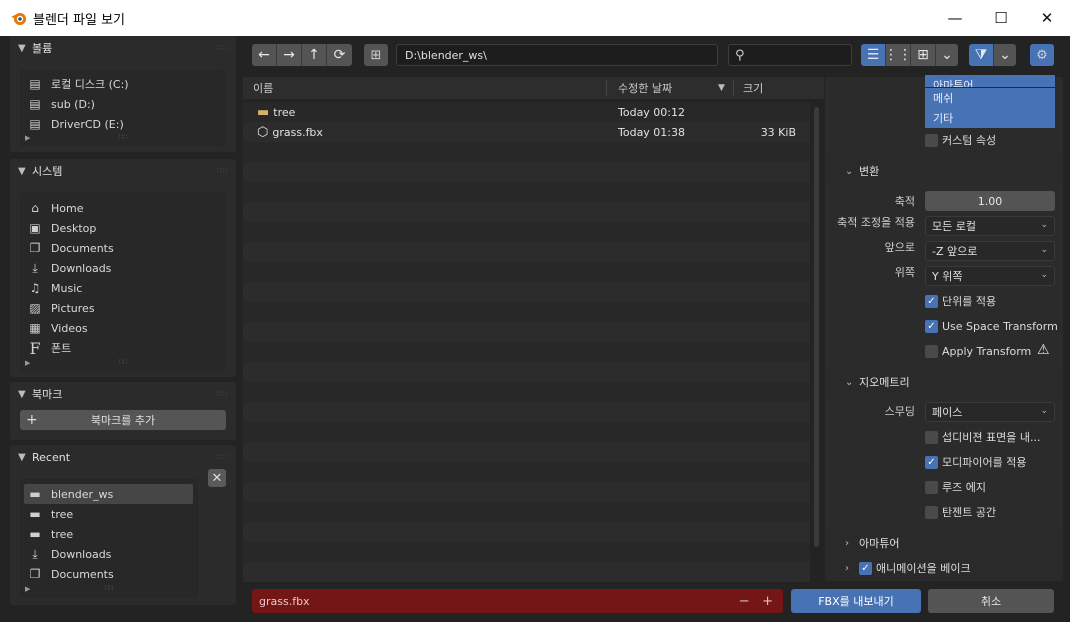  I want to click on up-label: 위쪽, so click(904, 272).